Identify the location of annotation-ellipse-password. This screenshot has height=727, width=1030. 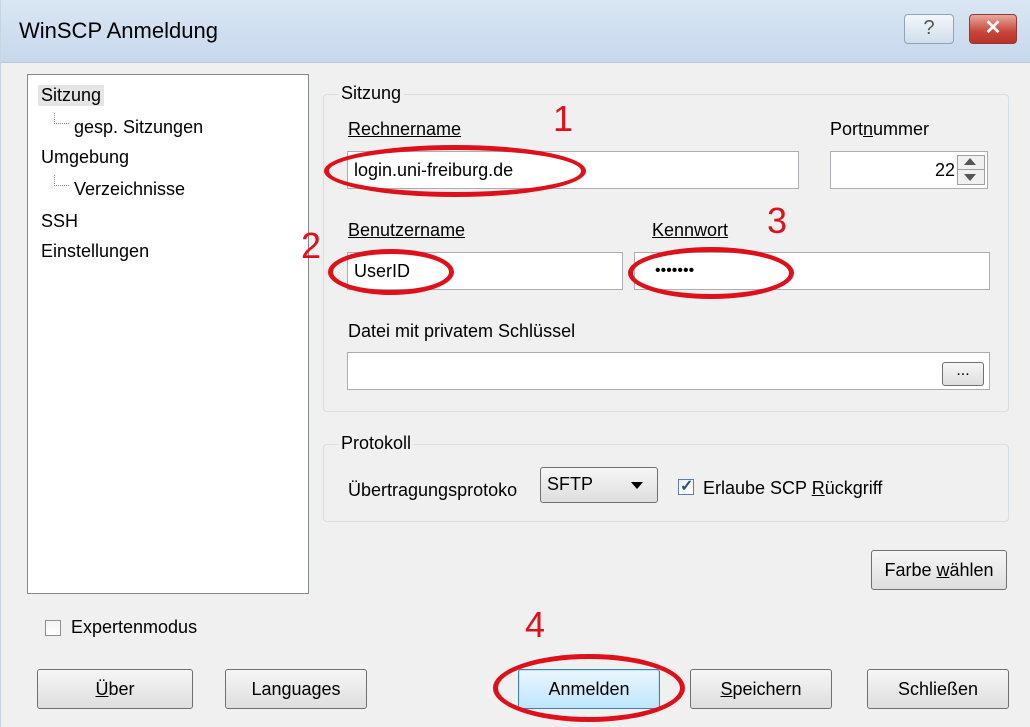
(711, 273).